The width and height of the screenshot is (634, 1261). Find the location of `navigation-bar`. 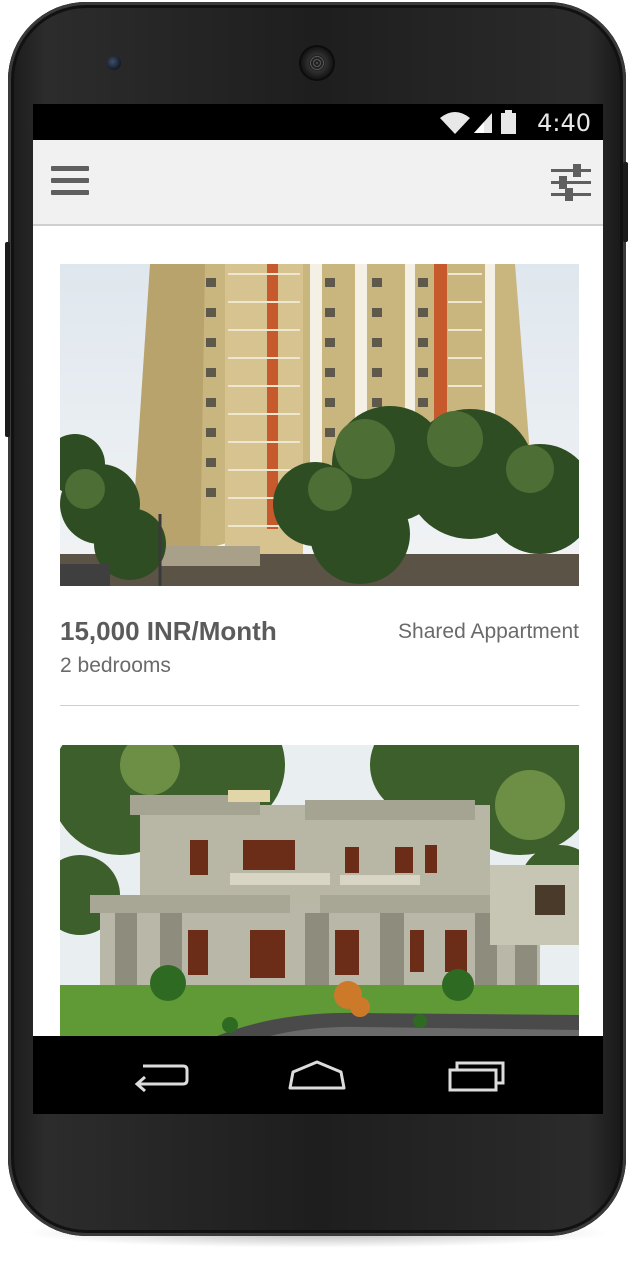

navigation-bar is located at coordinates (318, 1075).